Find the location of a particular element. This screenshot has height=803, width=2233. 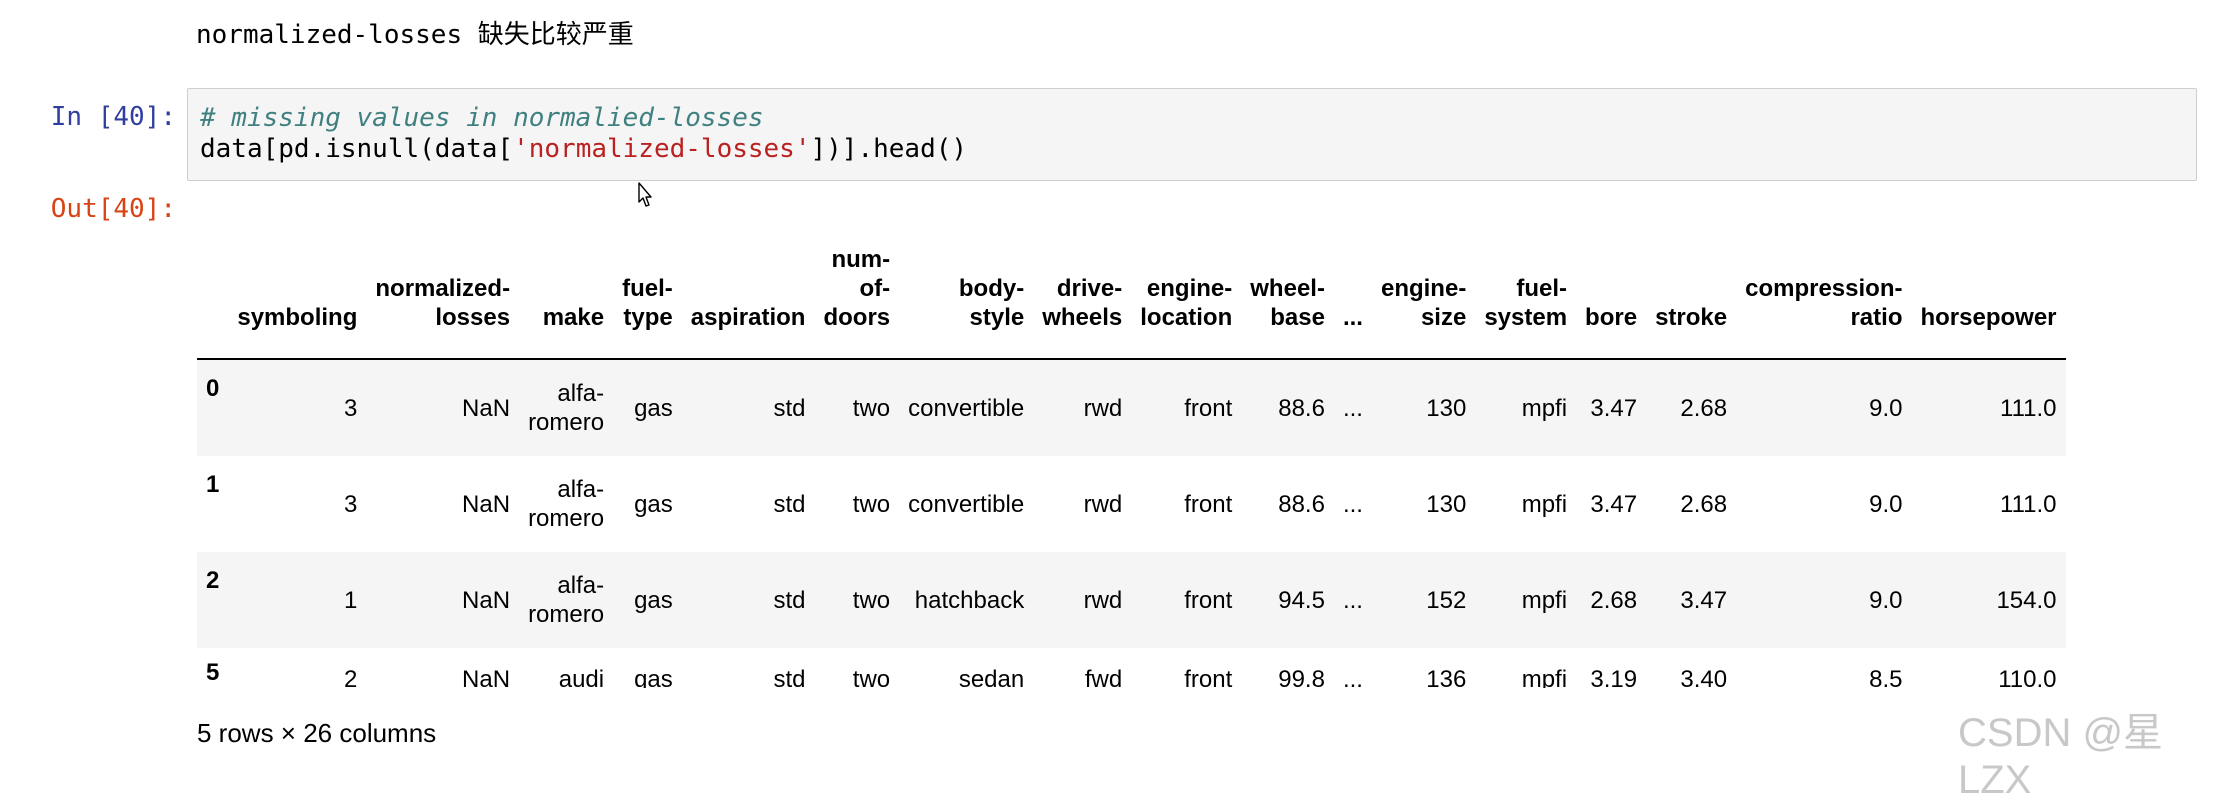

table-cell: hatchback is located at coordinates (969, 600).